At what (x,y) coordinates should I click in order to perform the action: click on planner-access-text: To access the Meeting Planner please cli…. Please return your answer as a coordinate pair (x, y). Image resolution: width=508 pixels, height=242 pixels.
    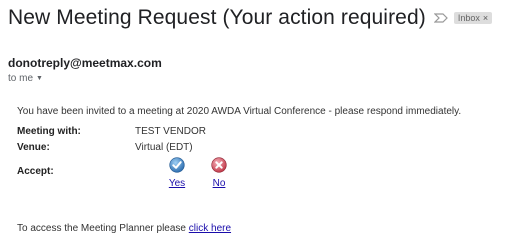
    Looking at the image, I should click on (124, 228).